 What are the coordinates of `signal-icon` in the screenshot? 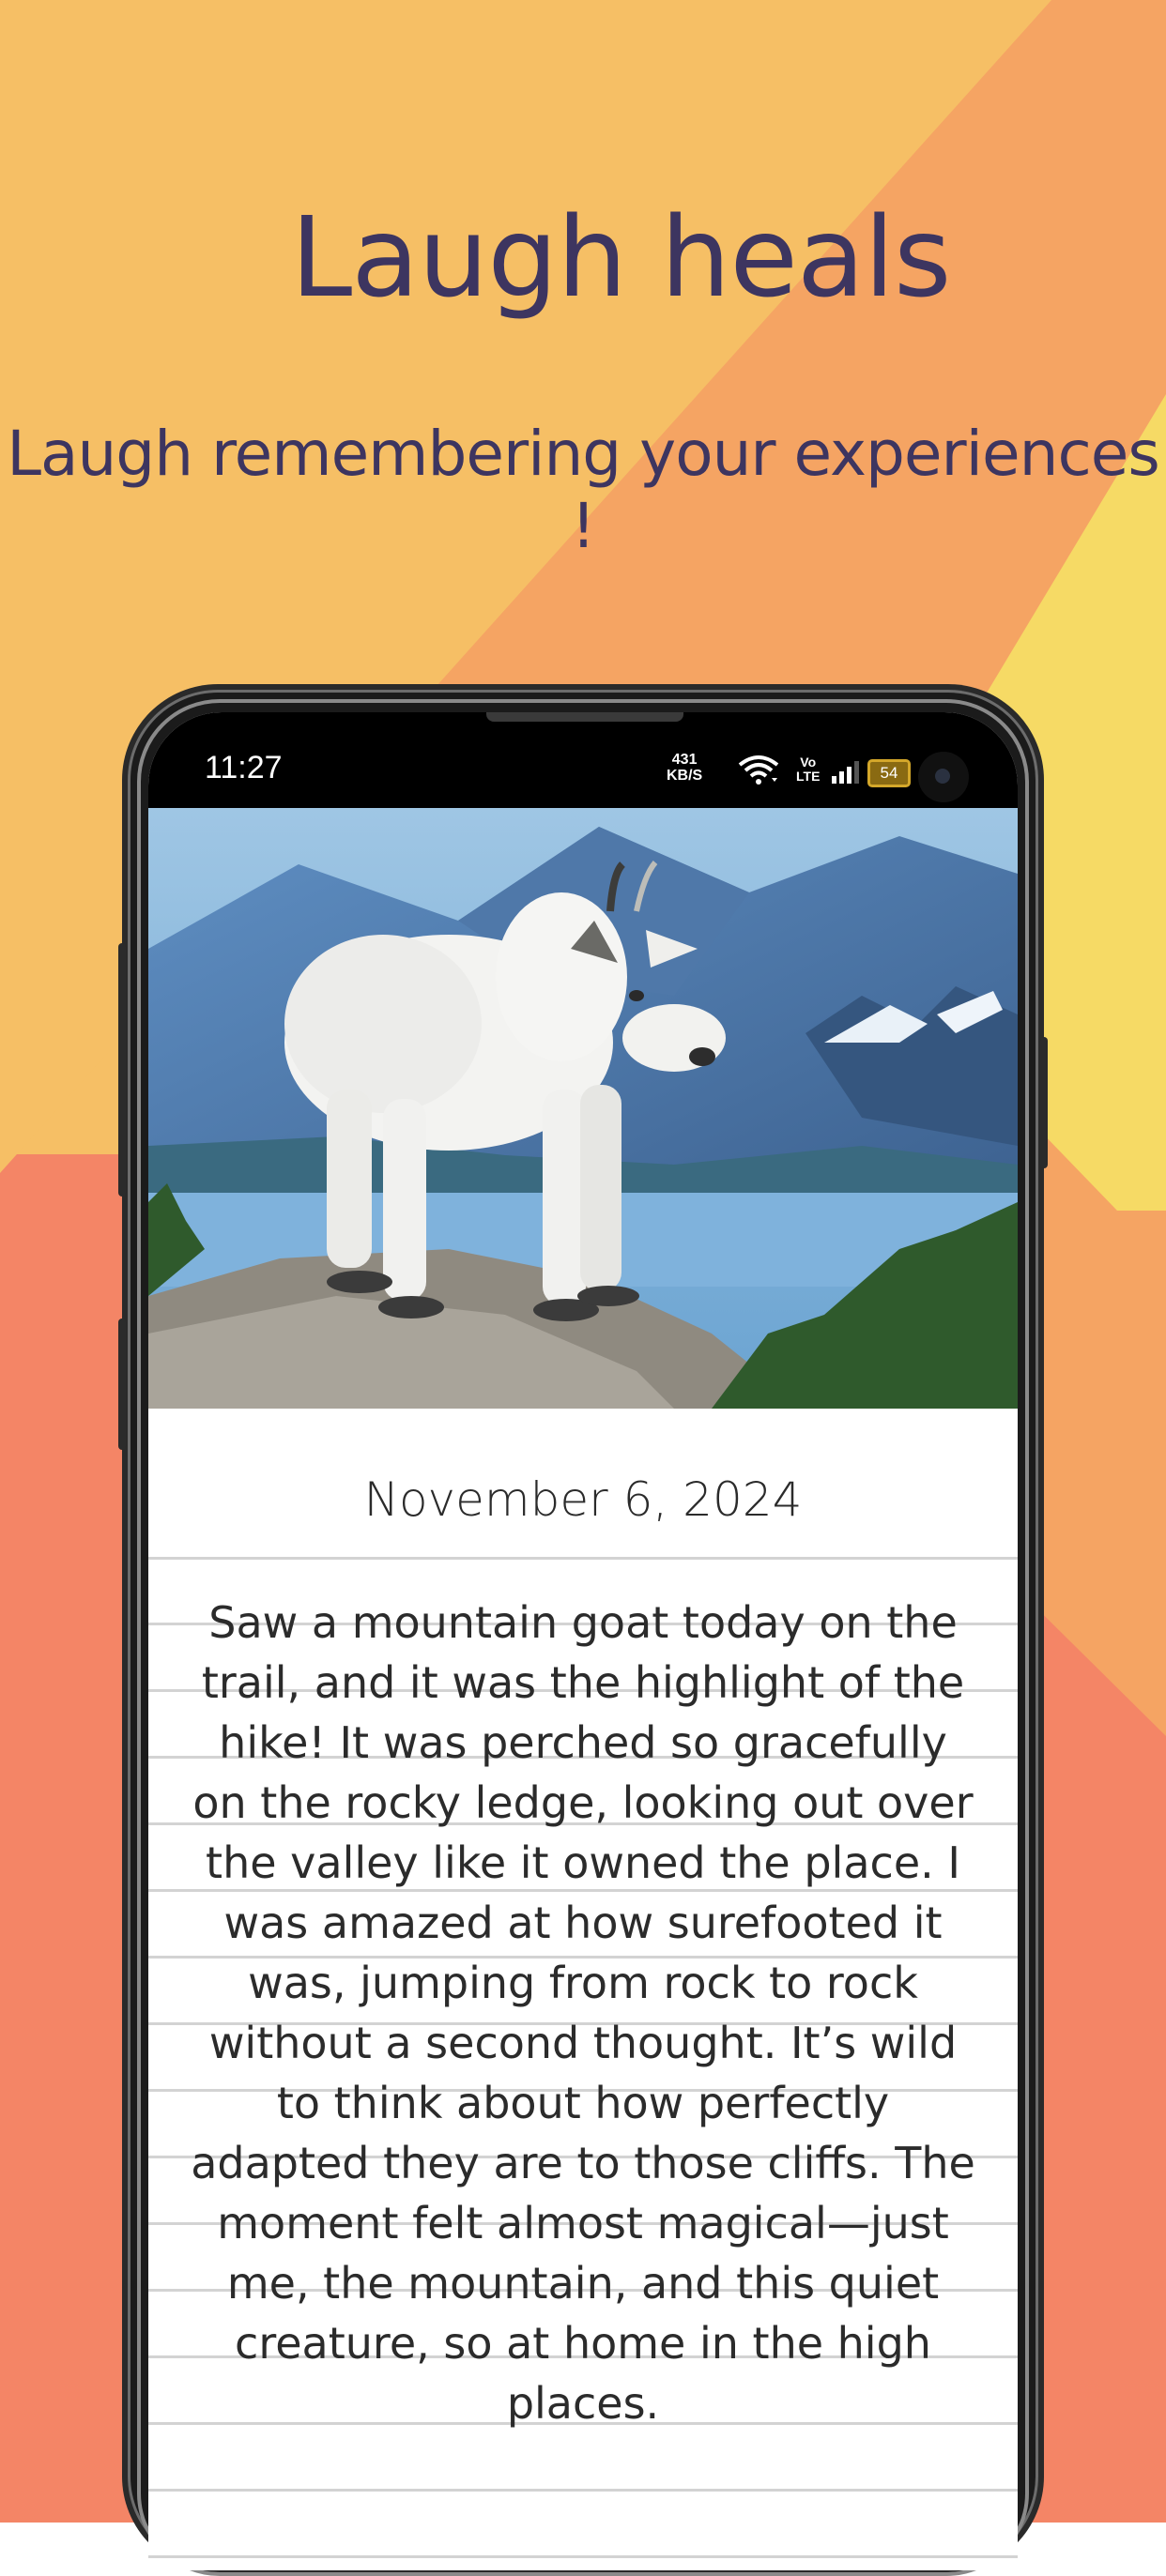 It's located at (845, 772).